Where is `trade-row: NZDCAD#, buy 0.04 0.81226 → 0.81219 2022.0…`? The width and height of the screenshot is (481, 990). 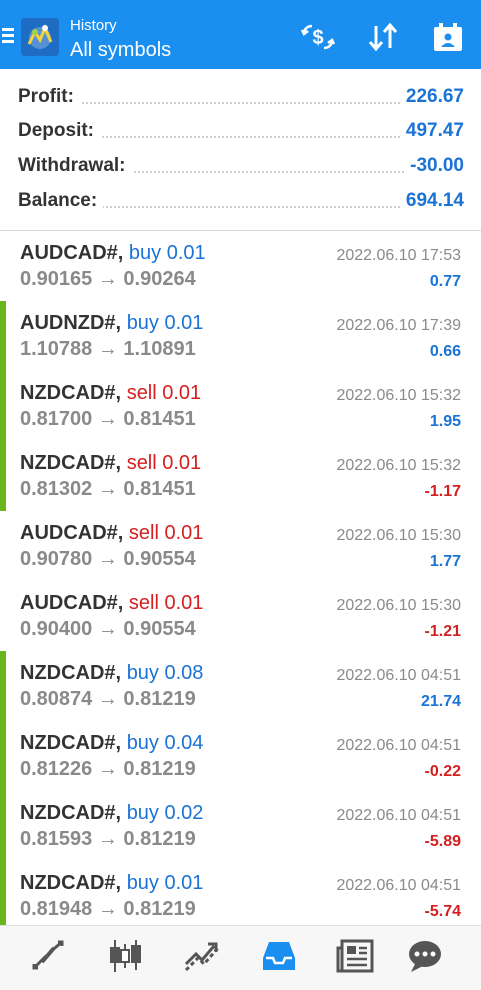
trade-row: NZDCAD#, buy 0.04 0.81226 → 0.81219 2022.0… is located at coordinates (240, 756).